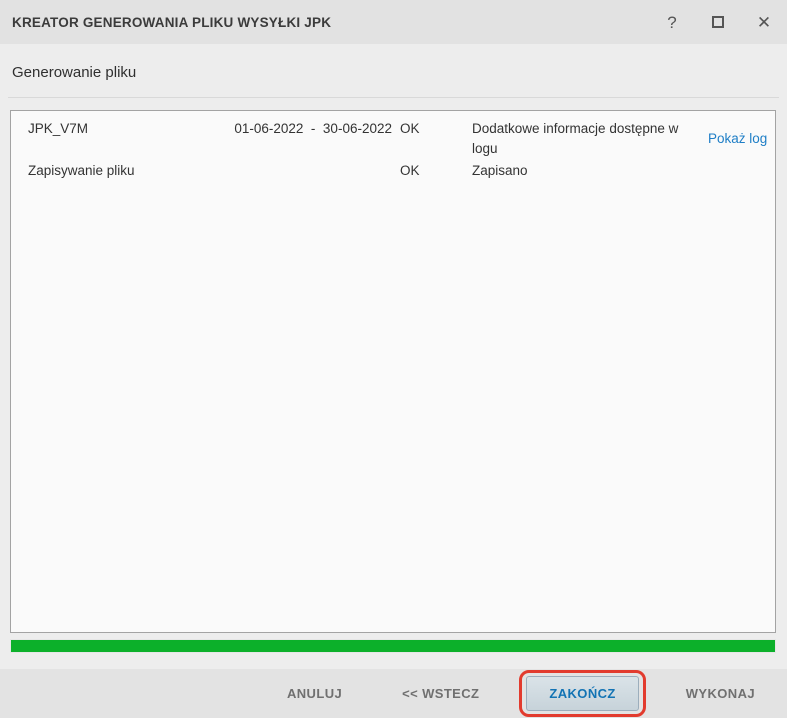  What do you see at coordinates (393, 97) in the screenshot?
I see `heading-divider` at bounding box center [393, 97].